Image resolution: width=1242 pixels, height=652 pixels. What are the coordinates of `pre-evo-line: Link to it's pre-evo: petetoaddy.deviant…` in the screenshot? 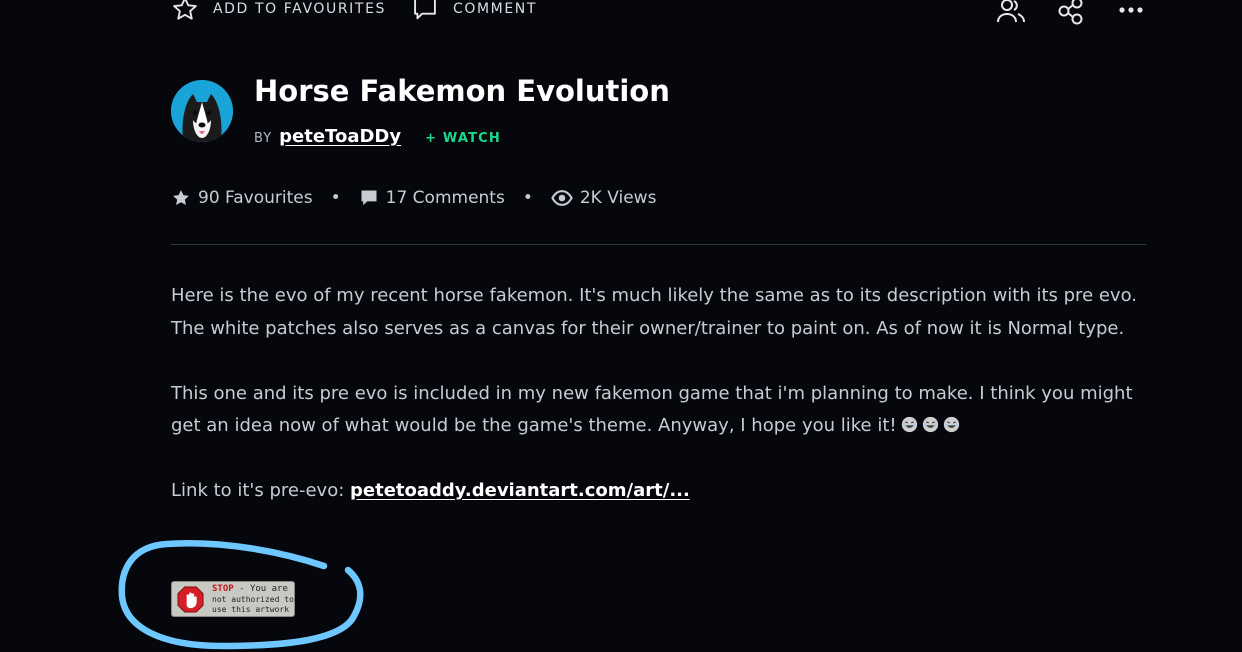 It's located at (658, 491).